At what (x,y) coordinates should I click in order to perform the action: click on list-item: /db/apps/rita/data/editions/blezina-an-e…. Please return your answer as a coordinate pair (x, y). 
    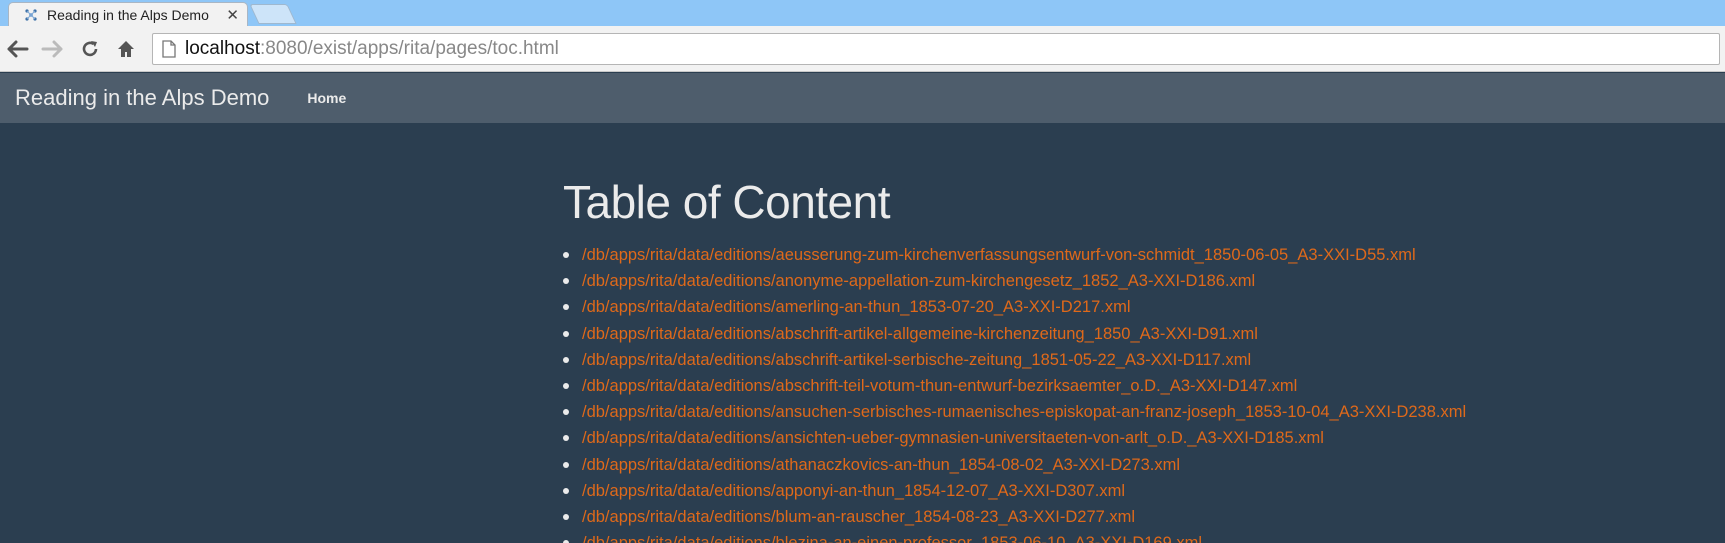
    Looking at the image, I should click on (1138, 536).